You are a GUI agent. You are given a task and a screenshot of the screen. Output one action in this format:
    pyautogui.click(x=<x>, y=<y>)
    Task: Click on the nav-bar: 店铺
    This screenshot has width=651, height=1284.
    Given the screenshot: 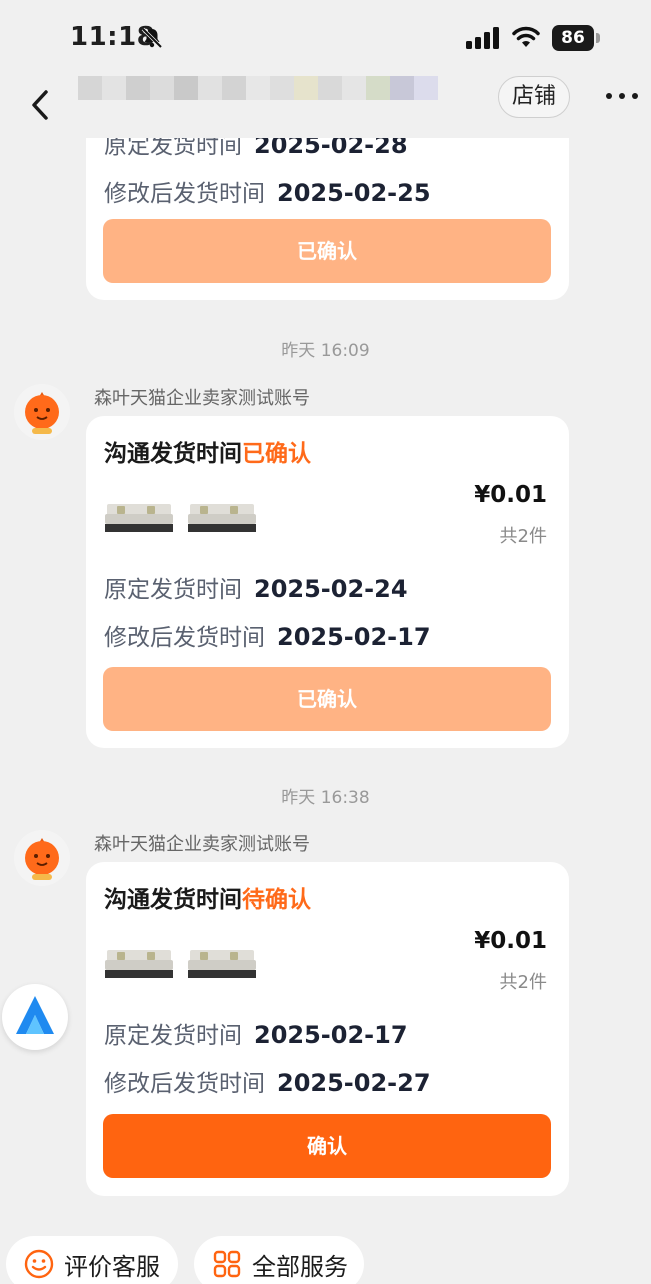 What is the action you would take?
    pyautogui.click(x=325, y=107)
    